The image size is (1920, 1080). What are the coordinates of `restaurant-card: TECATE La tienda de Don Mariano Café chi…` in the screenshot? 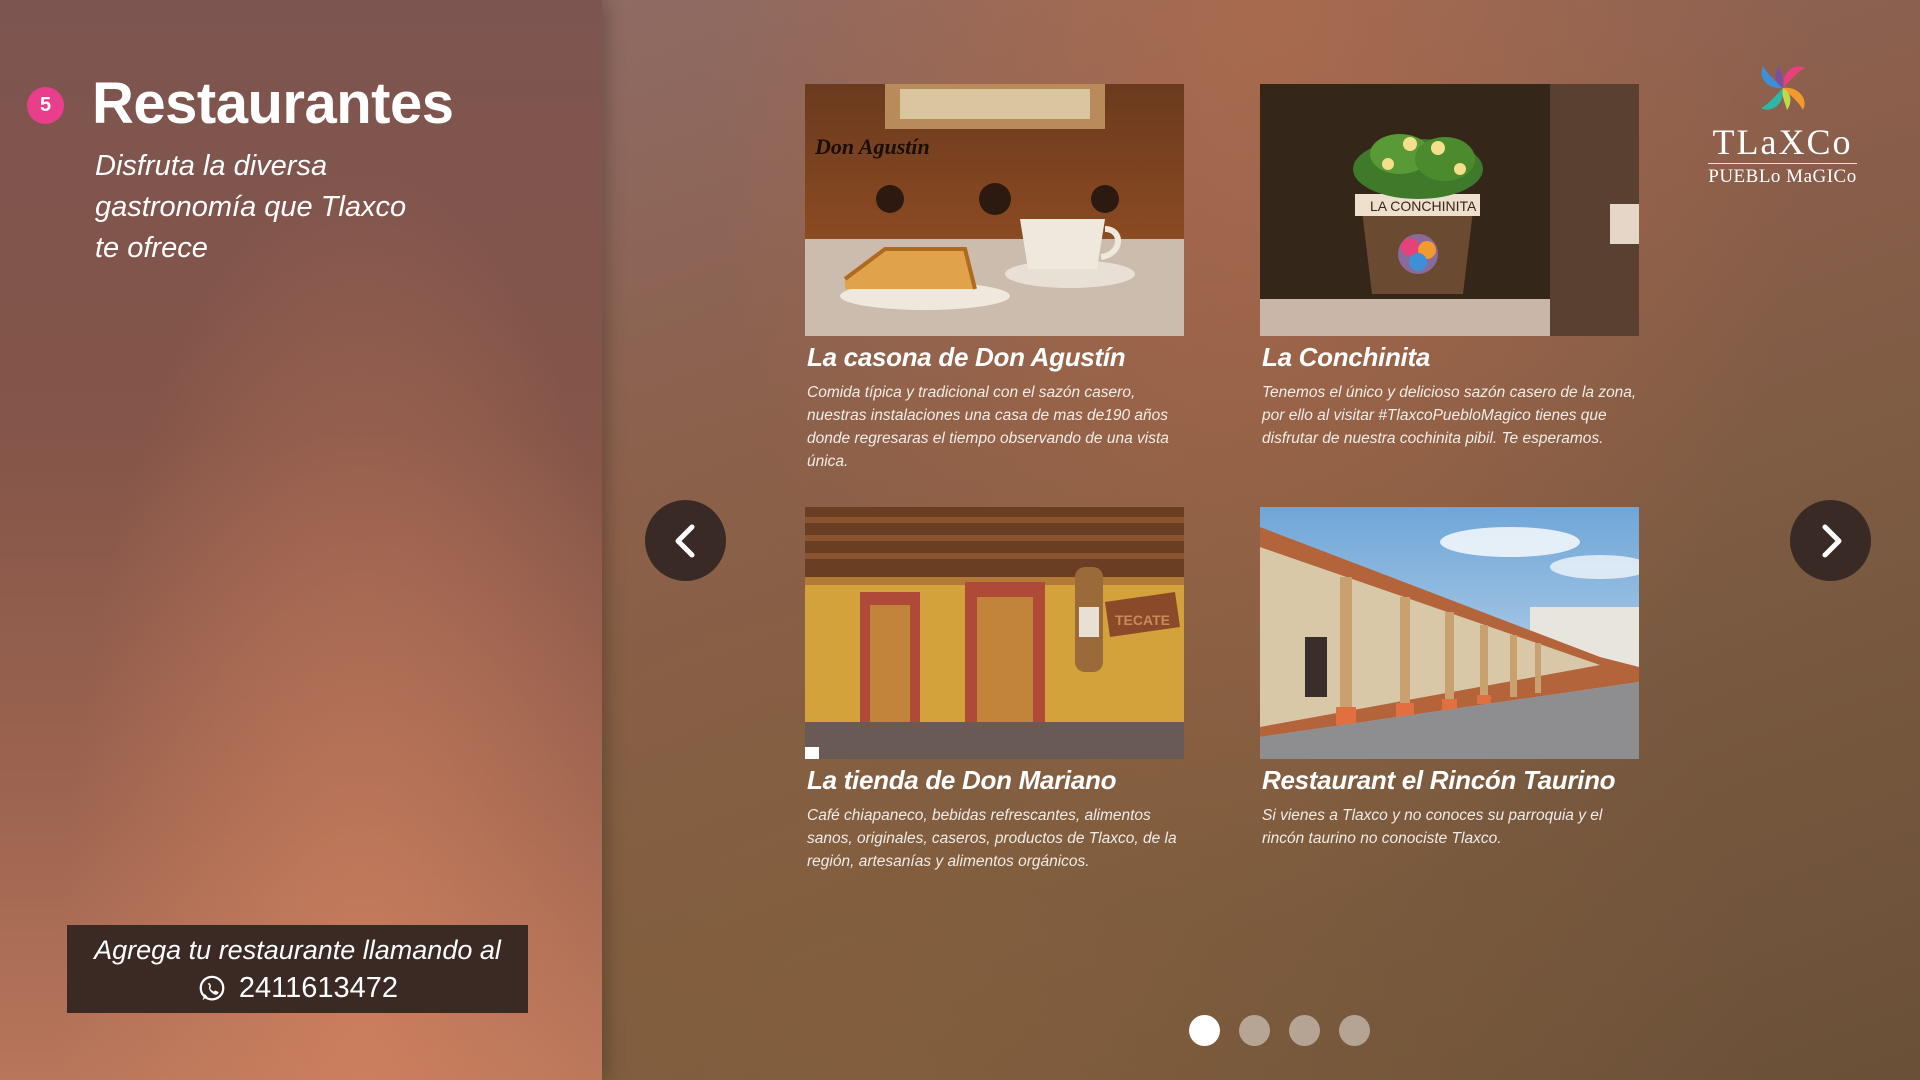 It's located at (995, 690).